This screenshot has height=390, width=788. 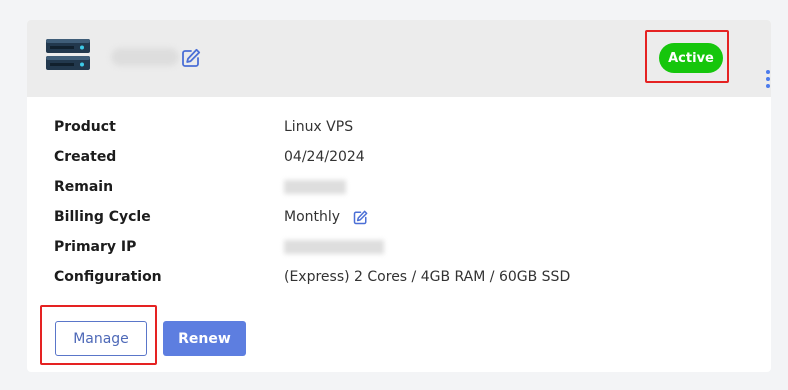 I want to click on label-product: Product, so click(x=85, y=127).